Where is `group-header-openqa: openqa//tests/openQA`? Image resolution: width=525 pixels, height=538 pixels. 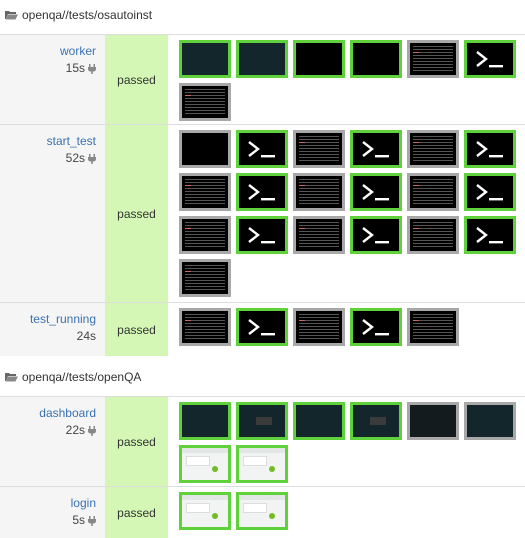 group-header-openqa: openqa//tests/openQA is located at coordinates (262, 377).